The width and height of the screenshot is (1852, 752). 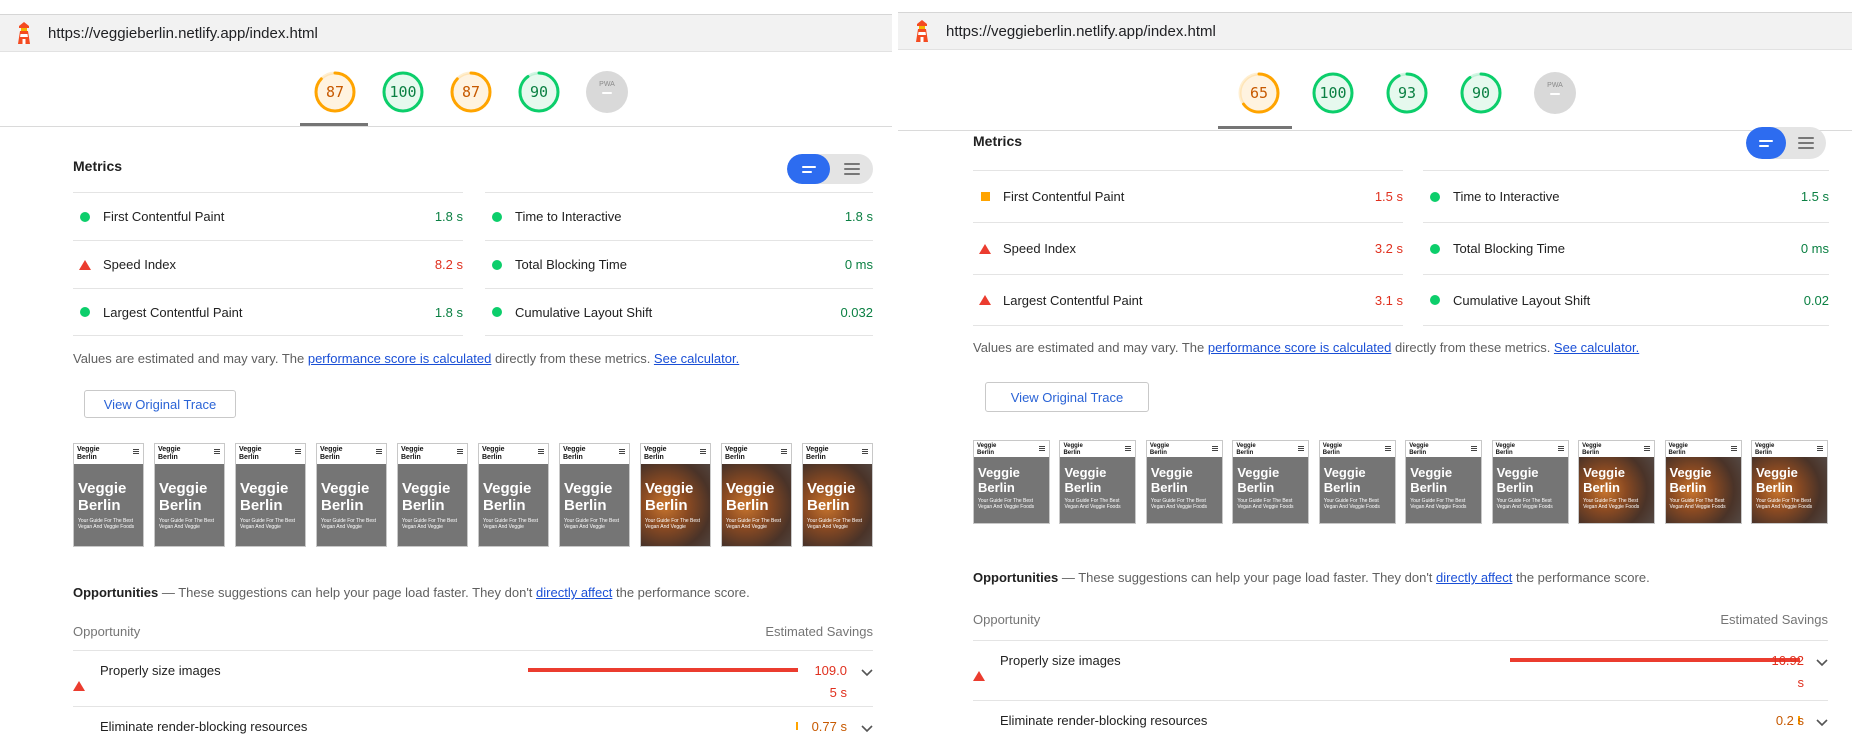 What do you see at coordinates (1255, 127) in the screenshot?
I see `active-tab-underline` at bounding box center [1255, 127].